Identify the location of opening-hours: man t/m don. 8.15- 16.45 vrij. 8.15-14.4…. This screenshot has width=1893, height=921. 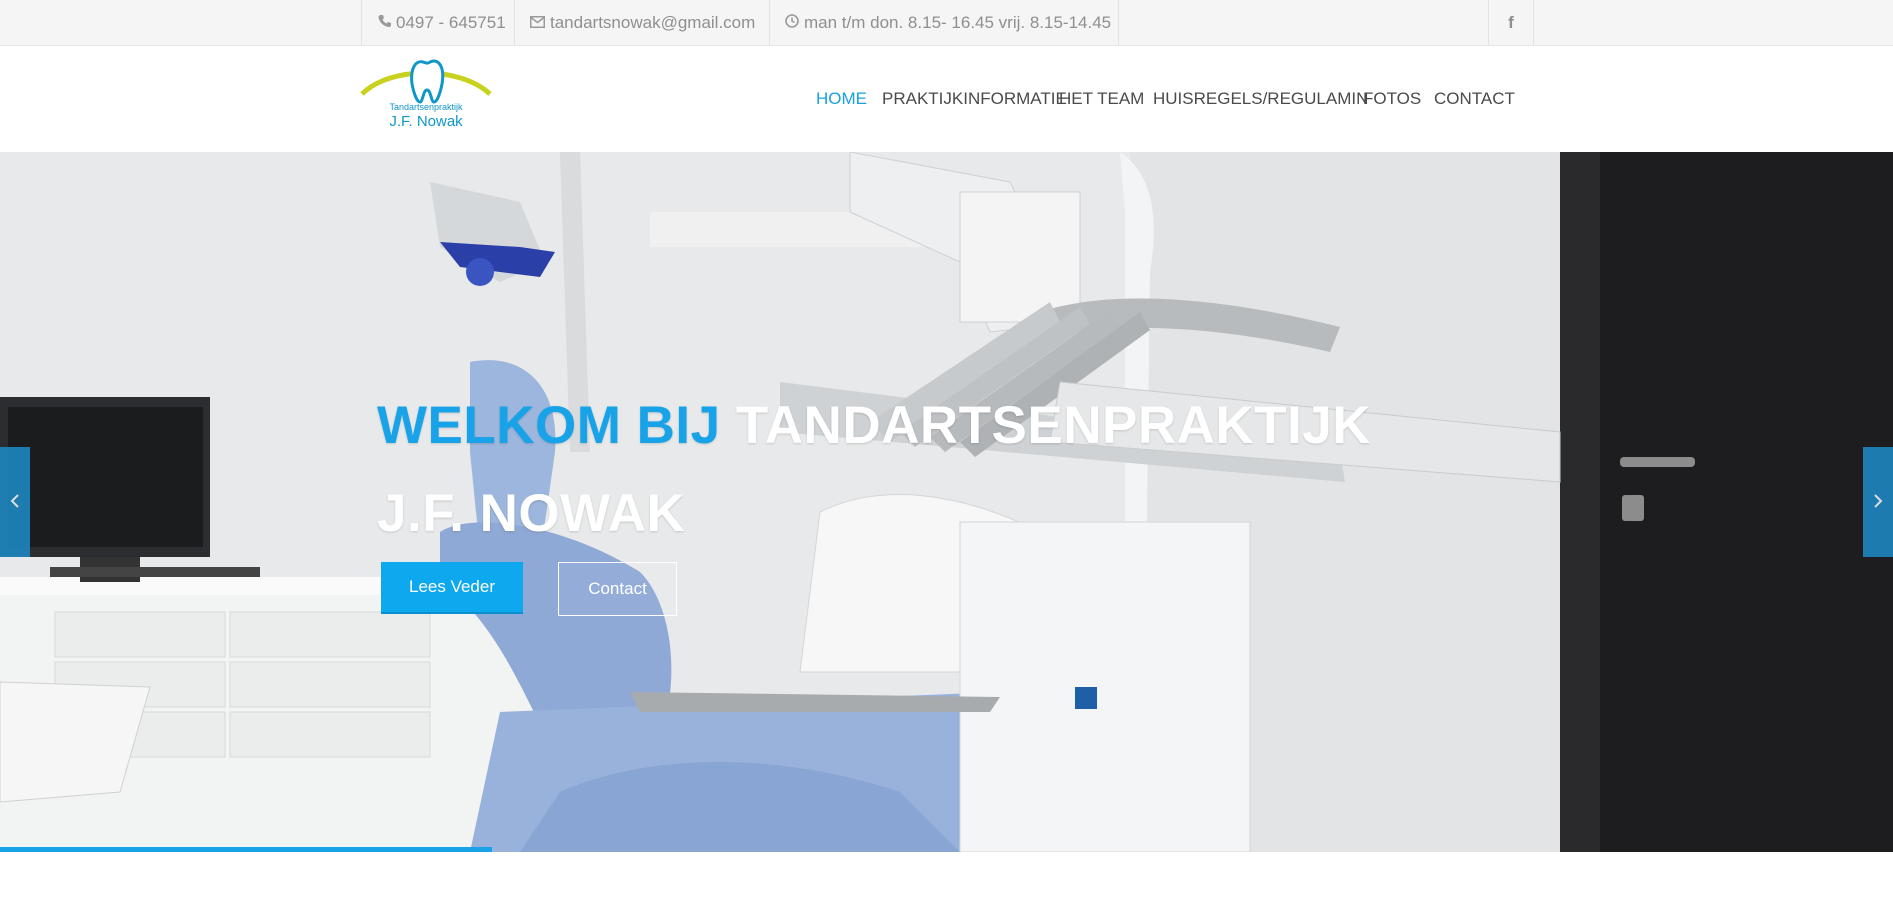
(958, 22).